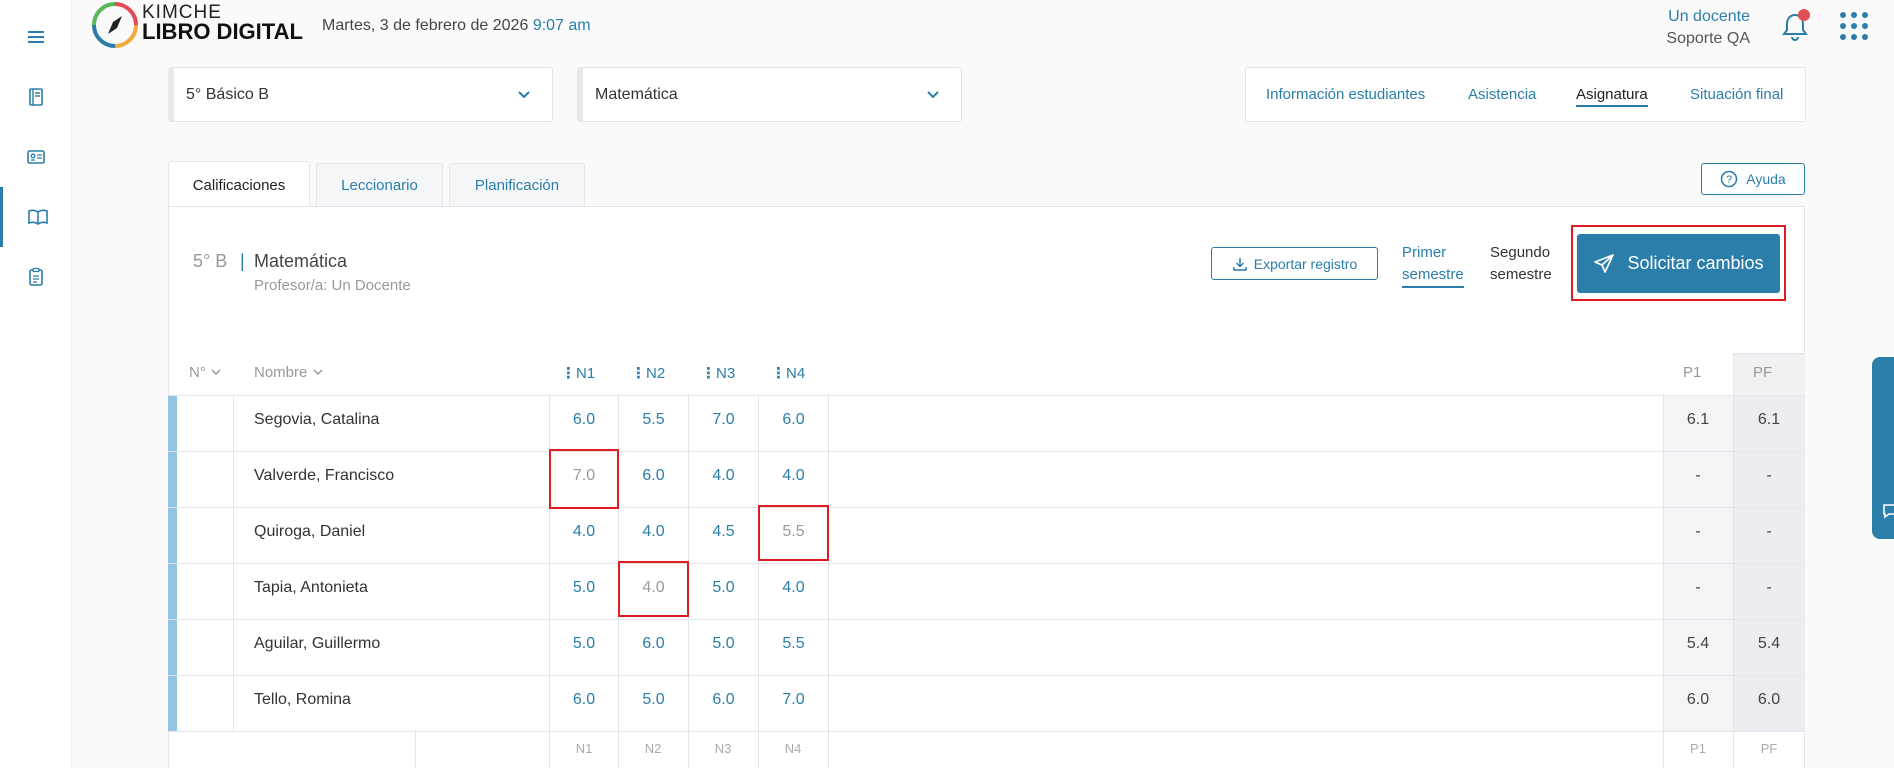 The width and height of the screenshot is (1894, 768). I want to click on id-card-icon, so click(36, 157).